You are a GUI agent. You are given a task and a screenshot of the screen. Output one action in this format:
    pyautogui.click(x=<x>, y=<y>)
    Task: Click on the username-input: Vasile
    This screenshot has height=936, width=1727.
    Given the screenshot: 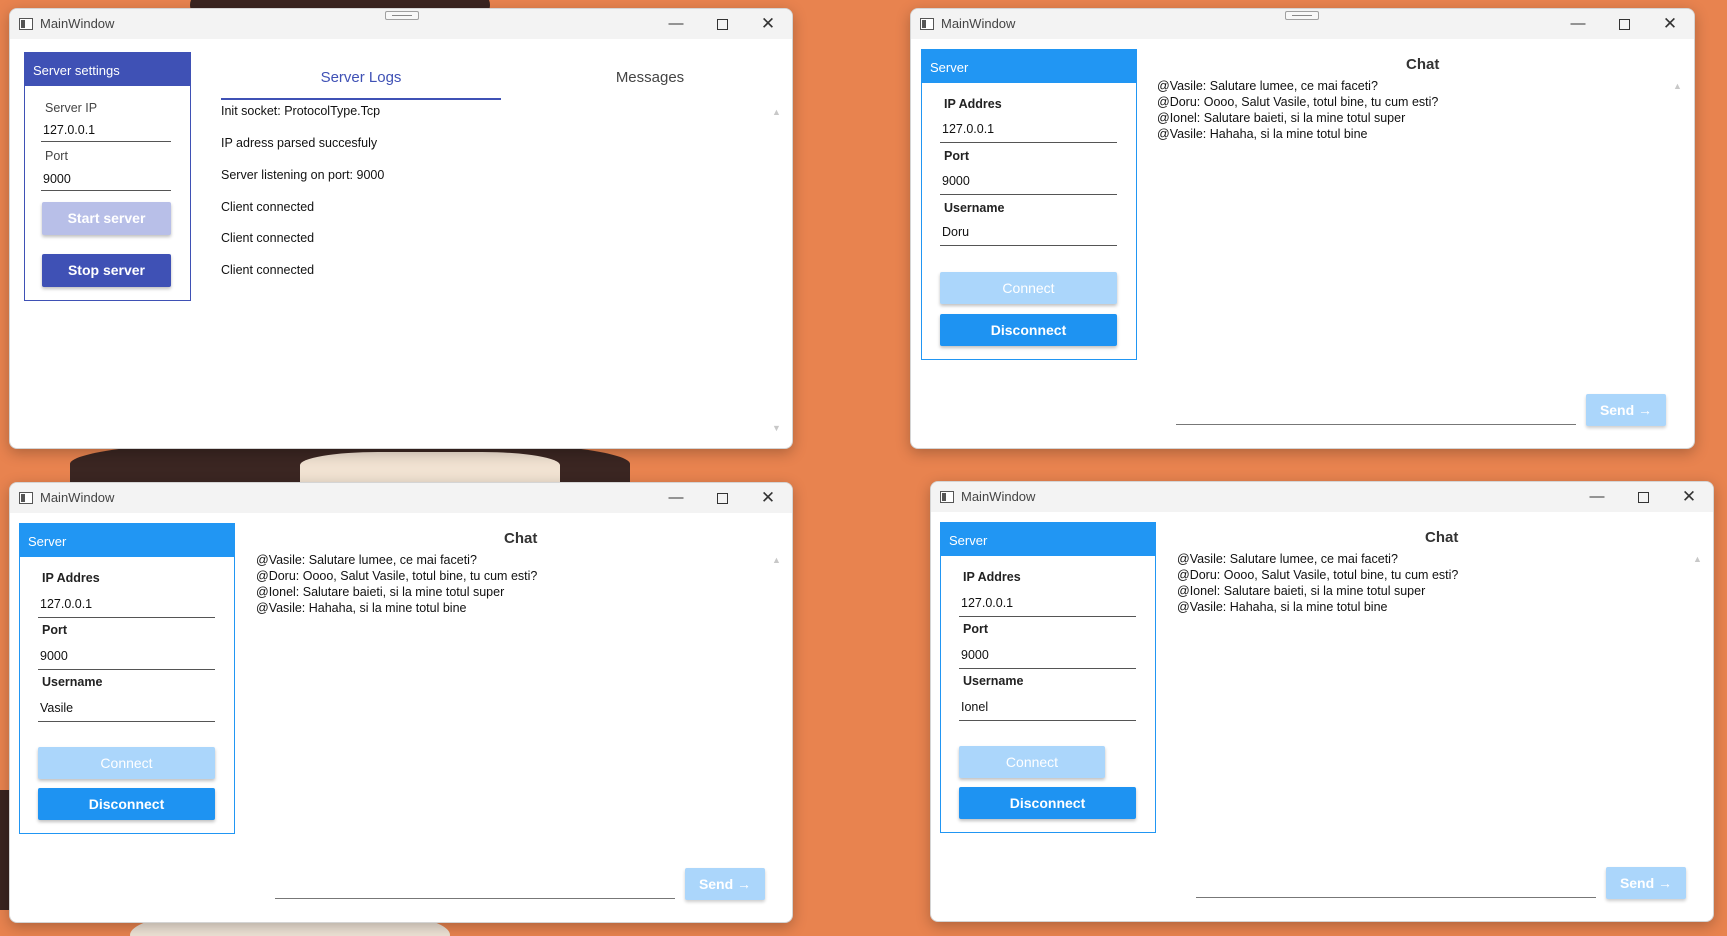 What is the action you would take?
    pyautogui.click(x=56, y=708)
    